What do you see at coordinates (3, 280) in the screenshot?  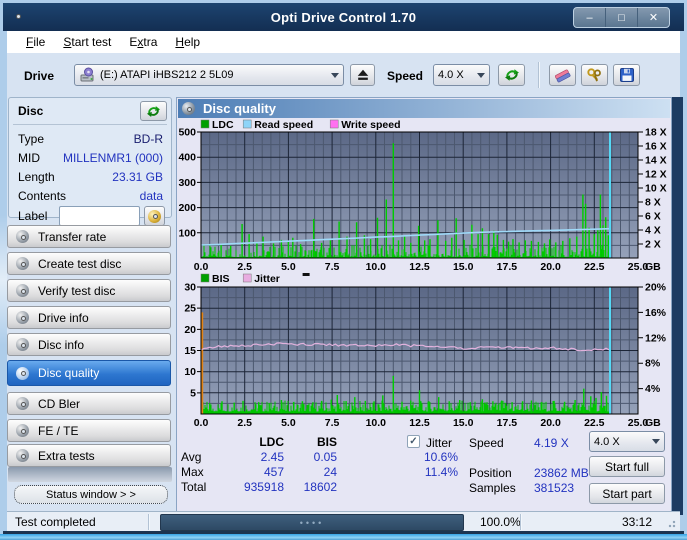 I see `window-frame-shine` at bounding box center [3, 280].